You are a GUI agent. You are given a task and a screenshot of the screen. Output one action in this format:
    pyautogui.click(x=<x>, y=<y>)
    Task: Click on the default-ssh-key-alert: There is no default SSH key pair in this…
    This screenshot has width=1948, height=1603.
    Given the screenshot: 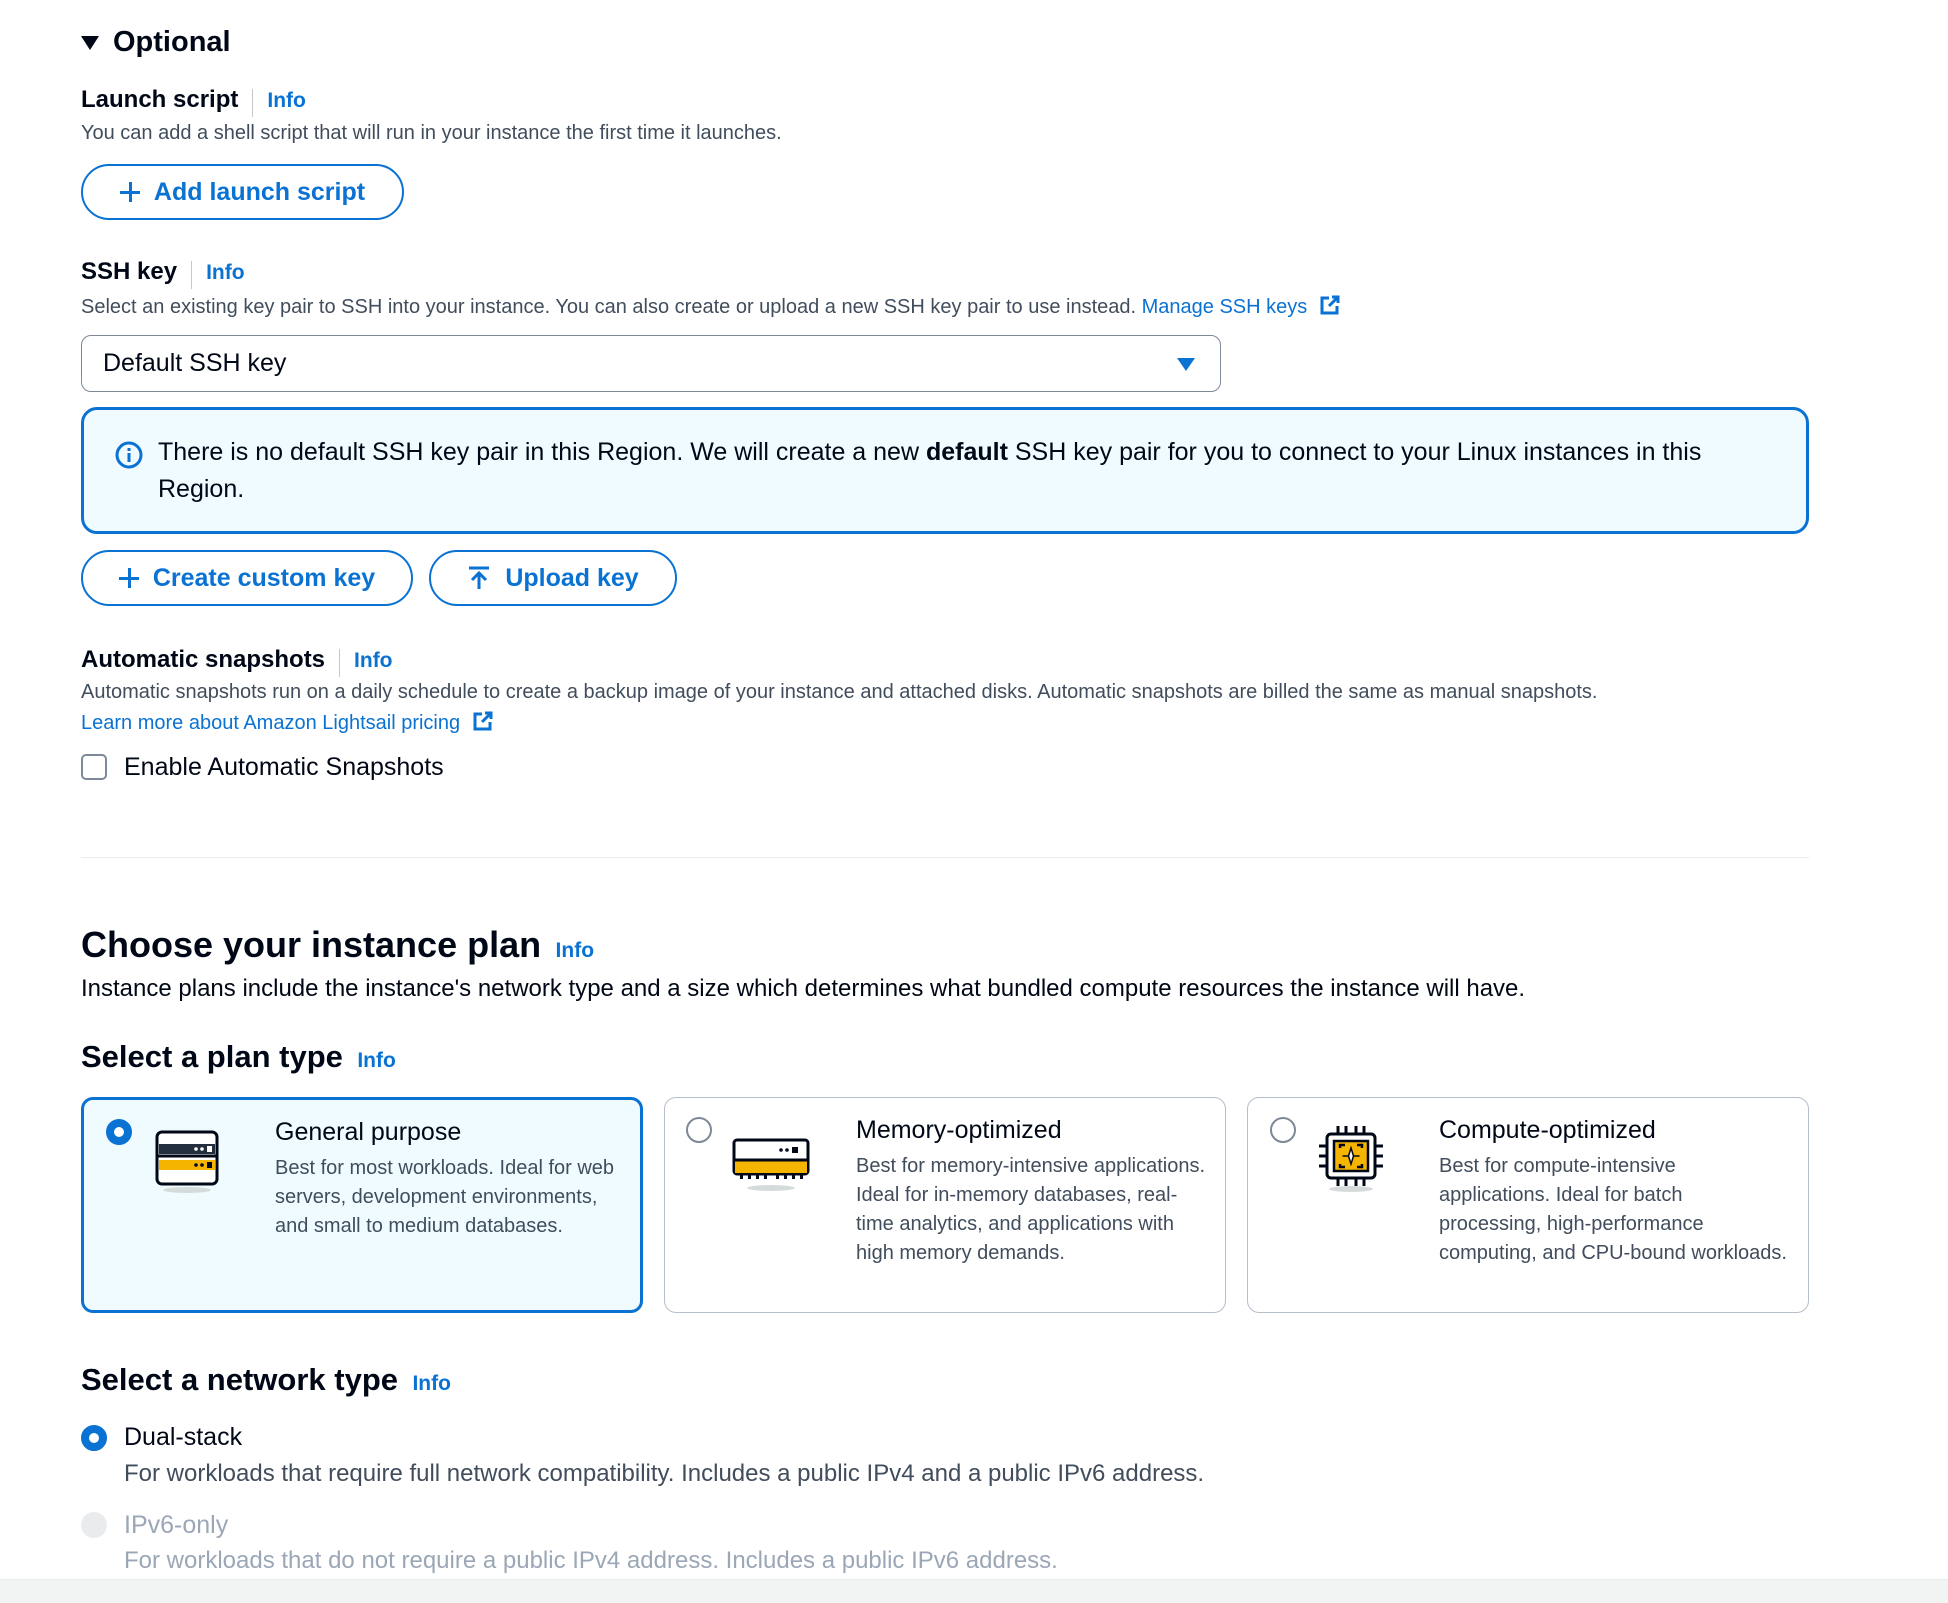 What is the action you would take?
    pyautogui.click(x=945, y=470)
    